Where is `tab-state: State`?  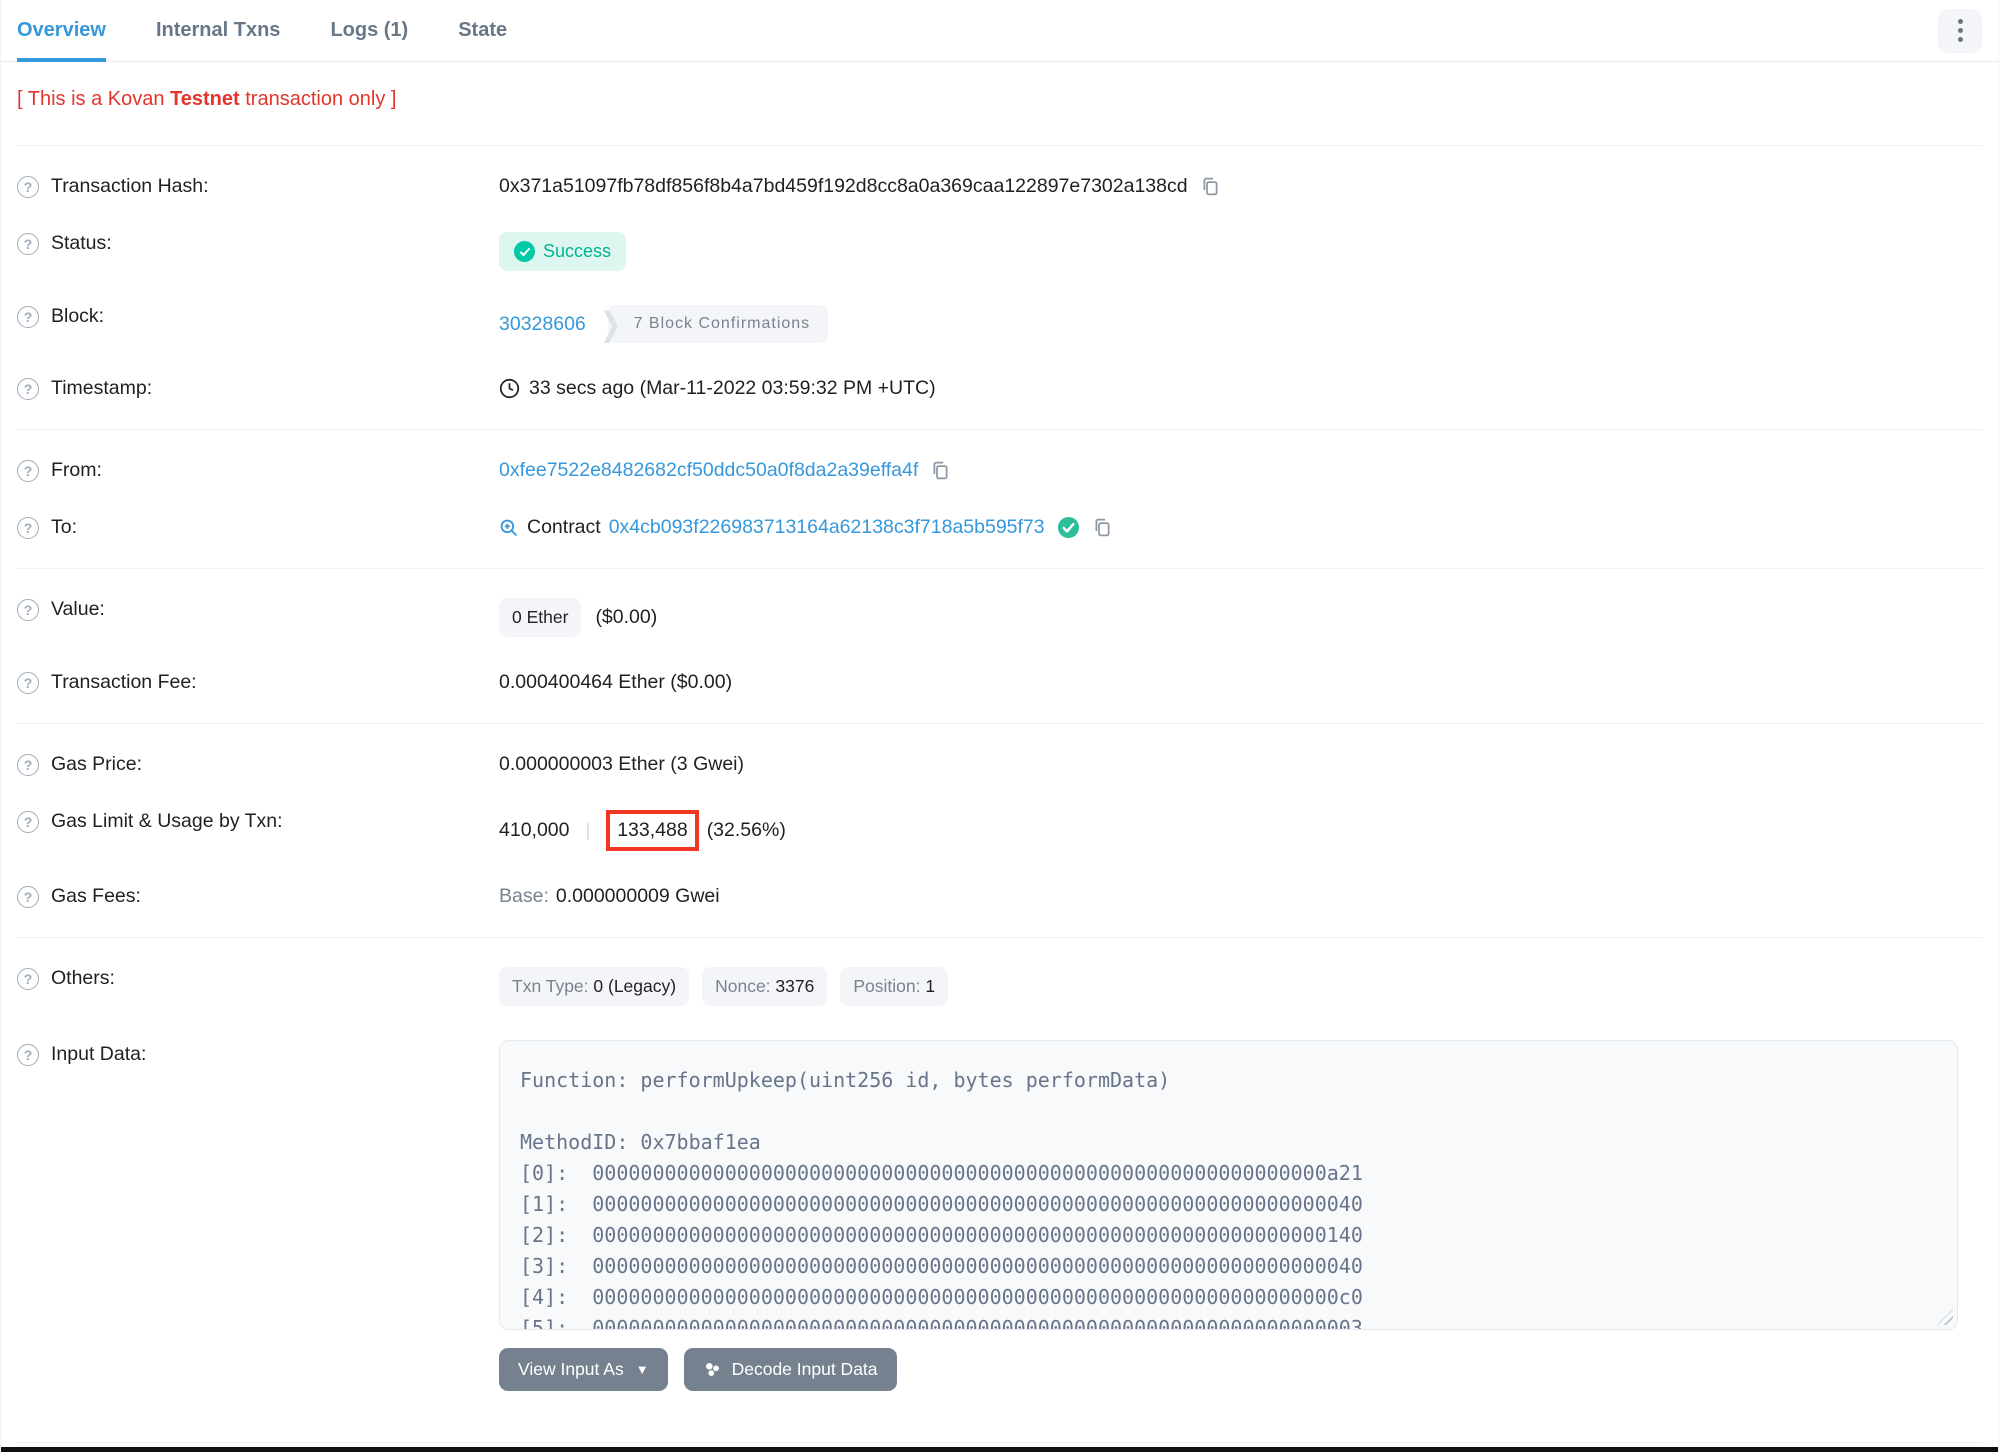
tab-state: State is located at coordinates (482, 30).